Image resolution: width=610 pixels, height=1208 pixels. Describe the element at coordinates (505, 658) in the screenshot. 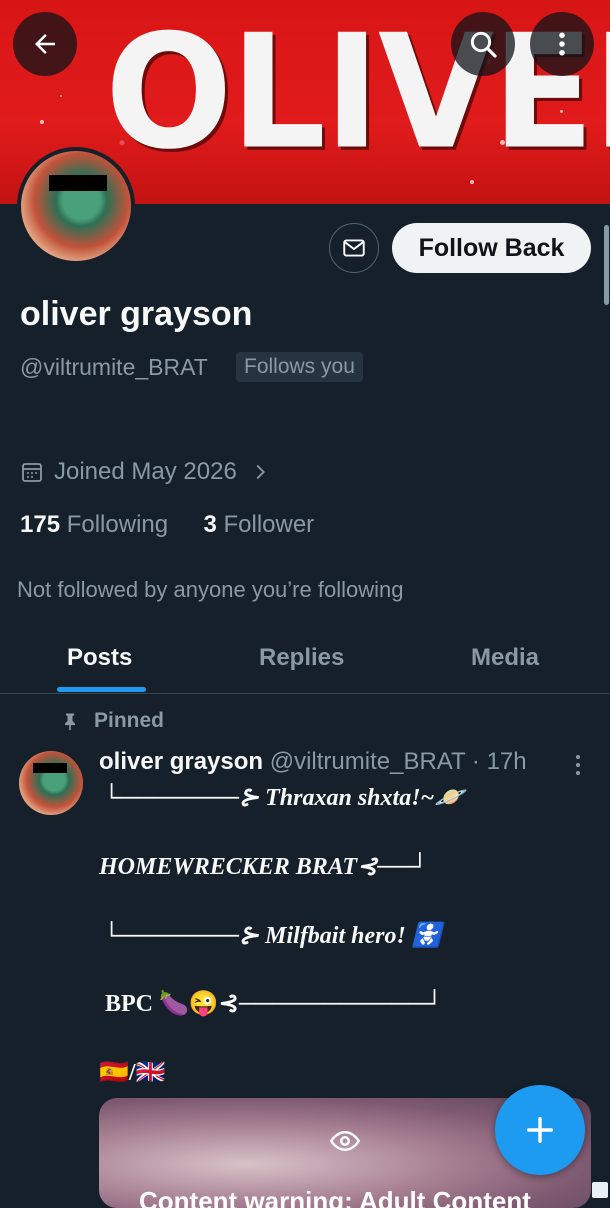

I see `tab-media: Media` at that location.